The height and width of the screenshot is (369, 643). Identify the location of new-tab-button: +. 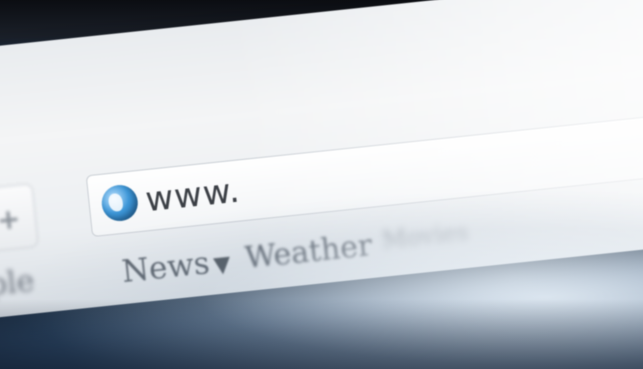
(19, 218).